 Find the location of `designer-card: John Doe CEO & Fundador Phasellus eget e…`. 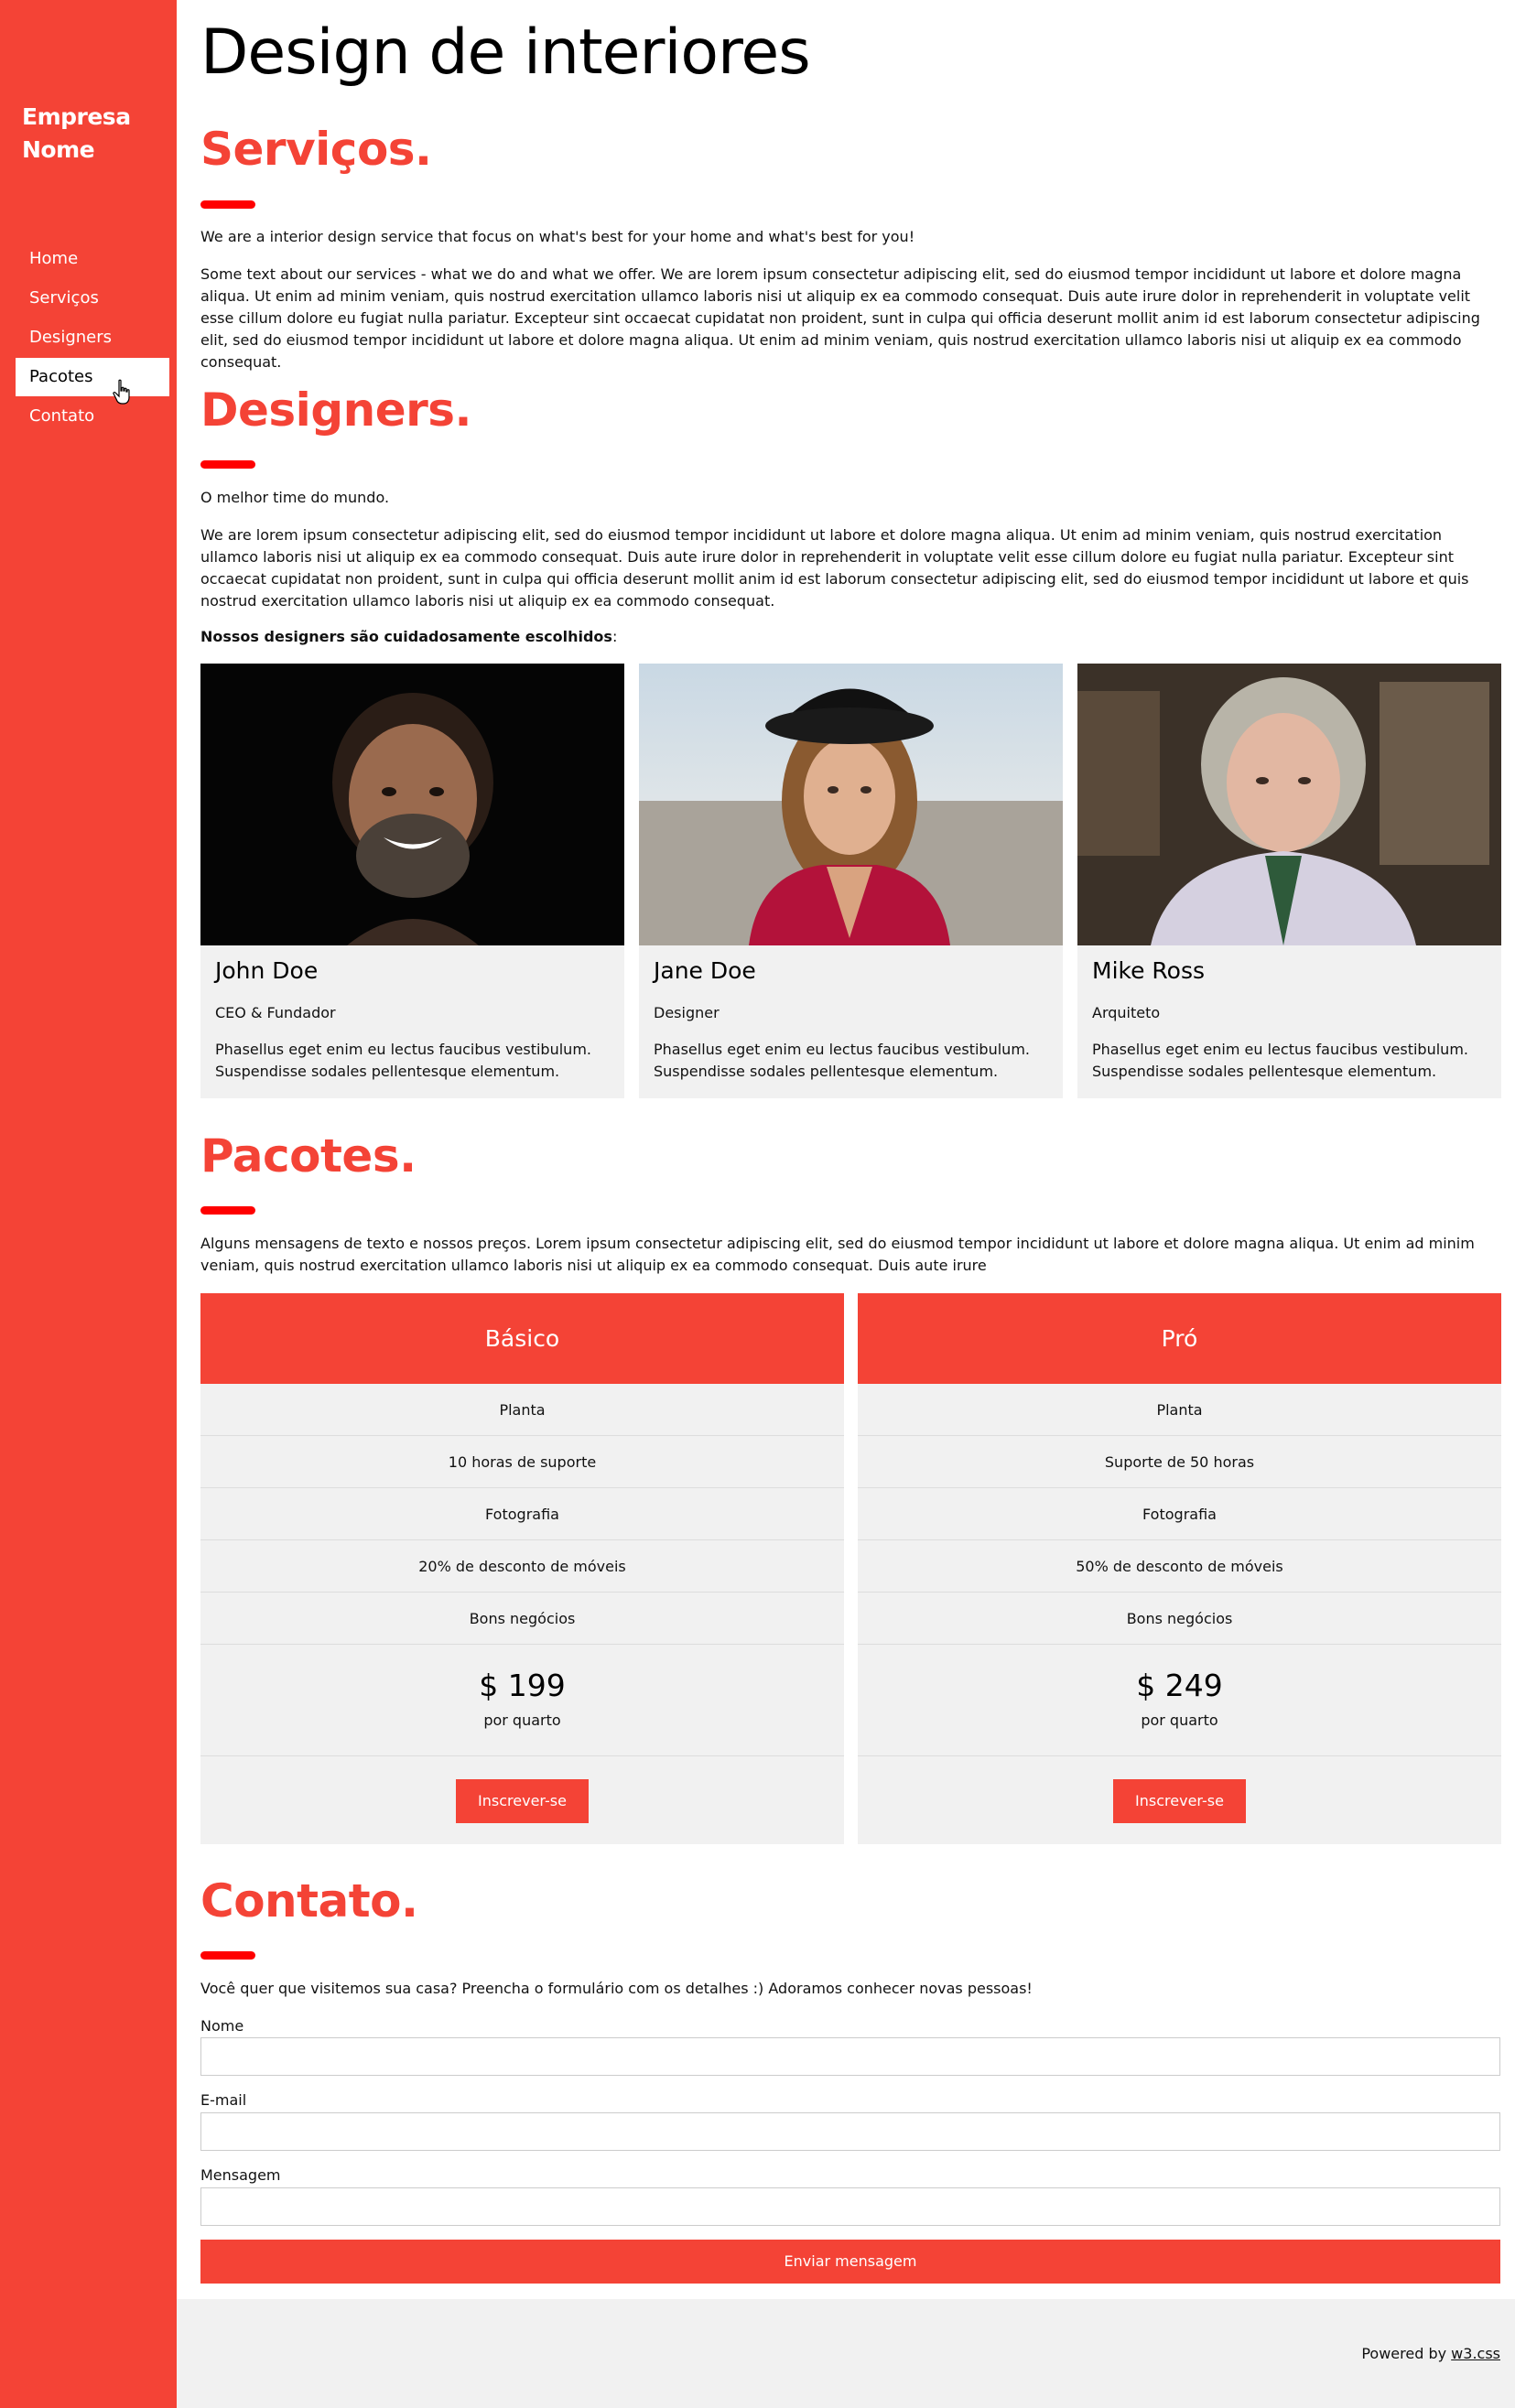

designer-card: John Doe CEO & Fundador Phasellus eget e… is located at coordinates (412, 881).